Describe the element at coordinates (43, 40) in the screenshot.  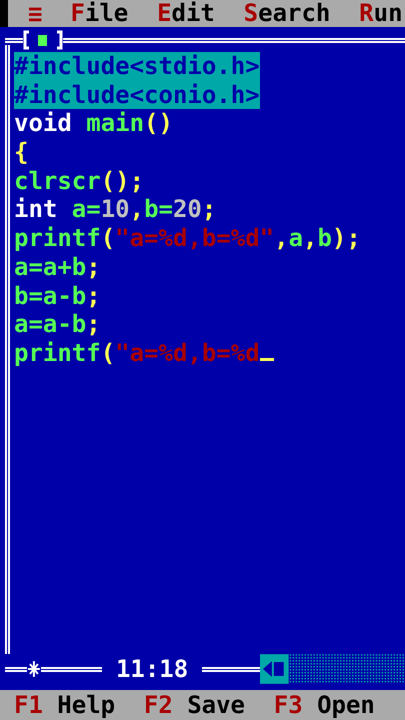
I see `close-box-icon` at that location.